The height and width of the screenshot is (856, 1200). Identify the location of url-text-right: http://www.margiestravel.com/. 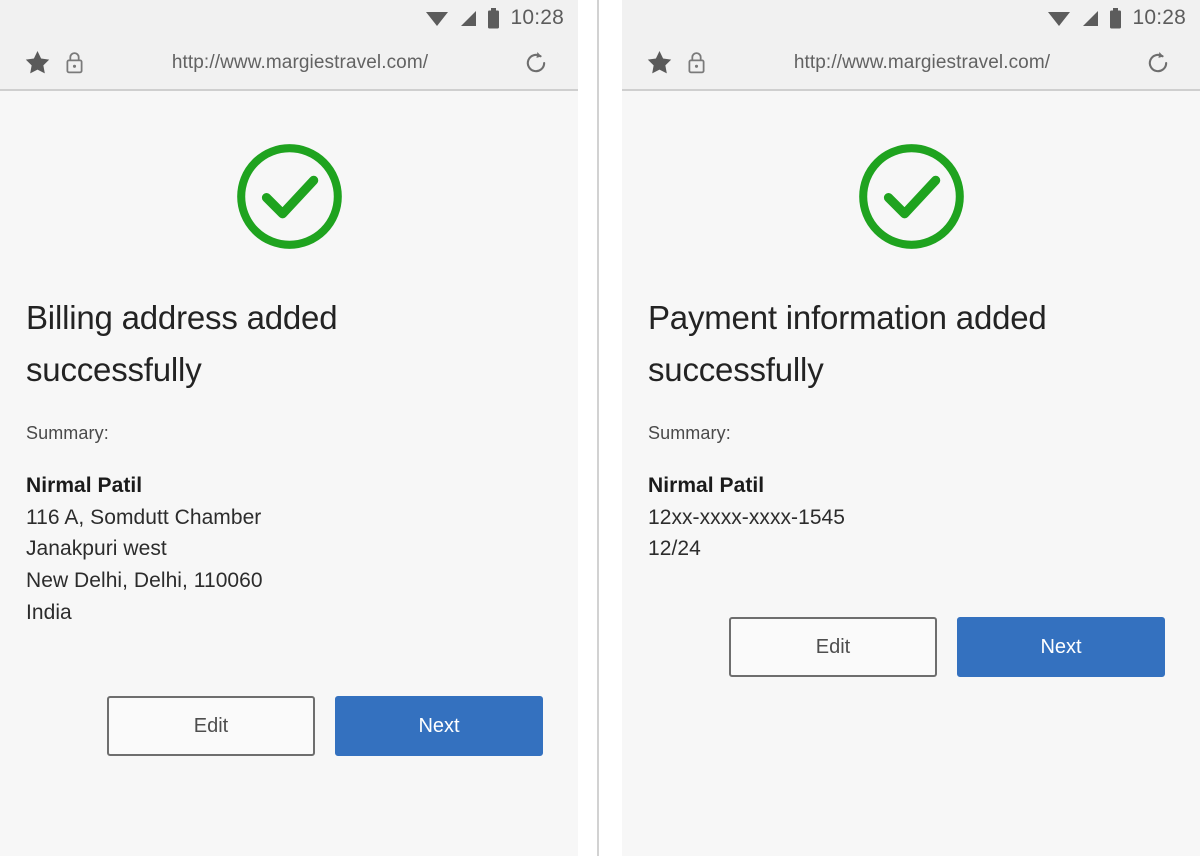
(925, 63).